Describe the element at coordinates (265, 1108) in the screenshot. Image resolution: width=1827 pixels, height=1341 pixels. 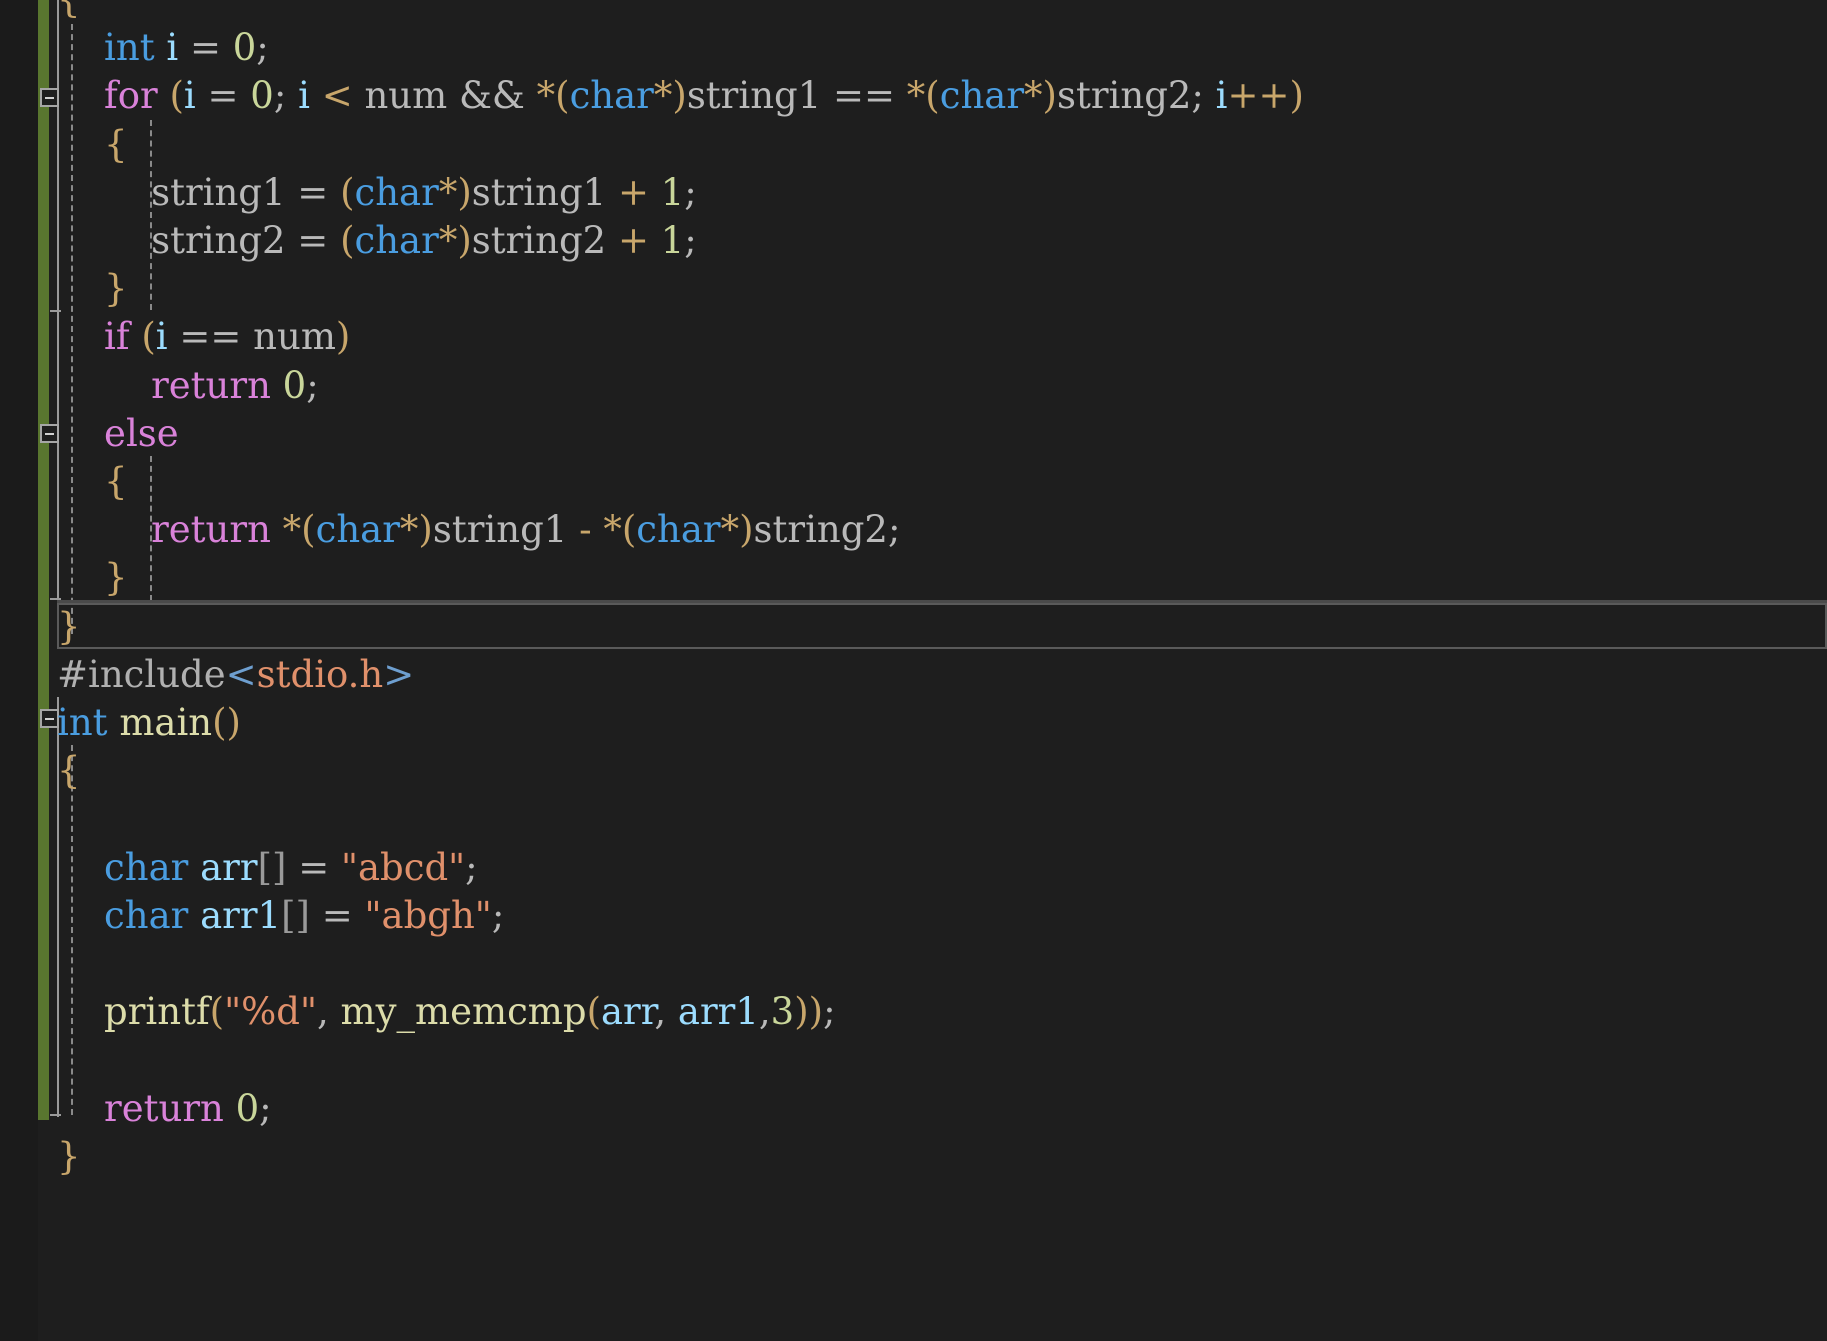
I see `line-main-return-token-4: ;` at that location.